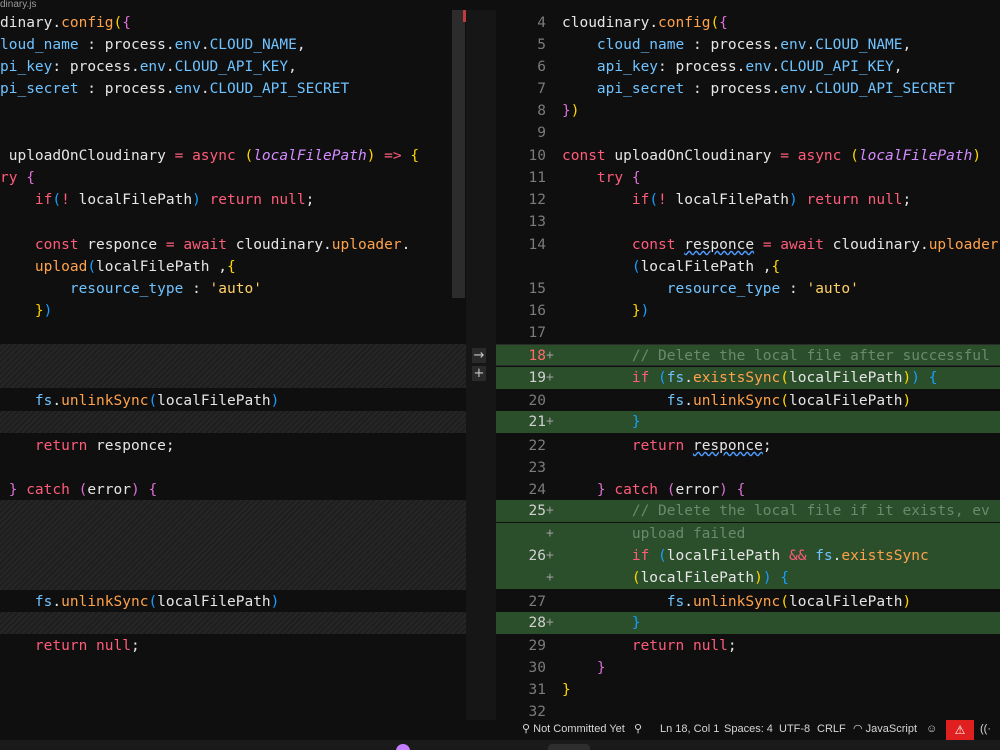 The image size is (1000, 750). I want to click on cursor-position: Ln 18, Col 1, so click(689, 729).